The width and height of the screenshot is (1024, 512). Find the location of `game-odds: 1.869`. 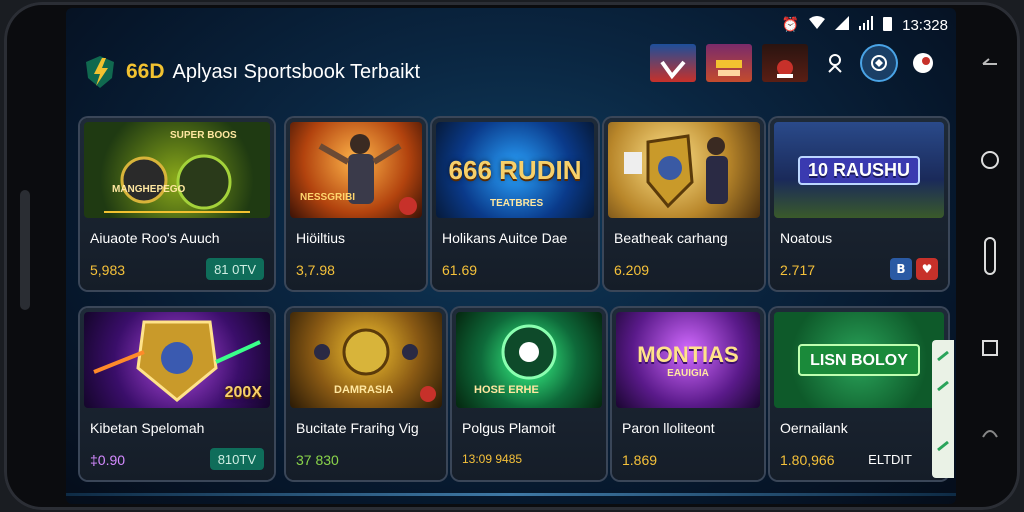

game-odds: 1.869 is located at coordinates (640, 460).